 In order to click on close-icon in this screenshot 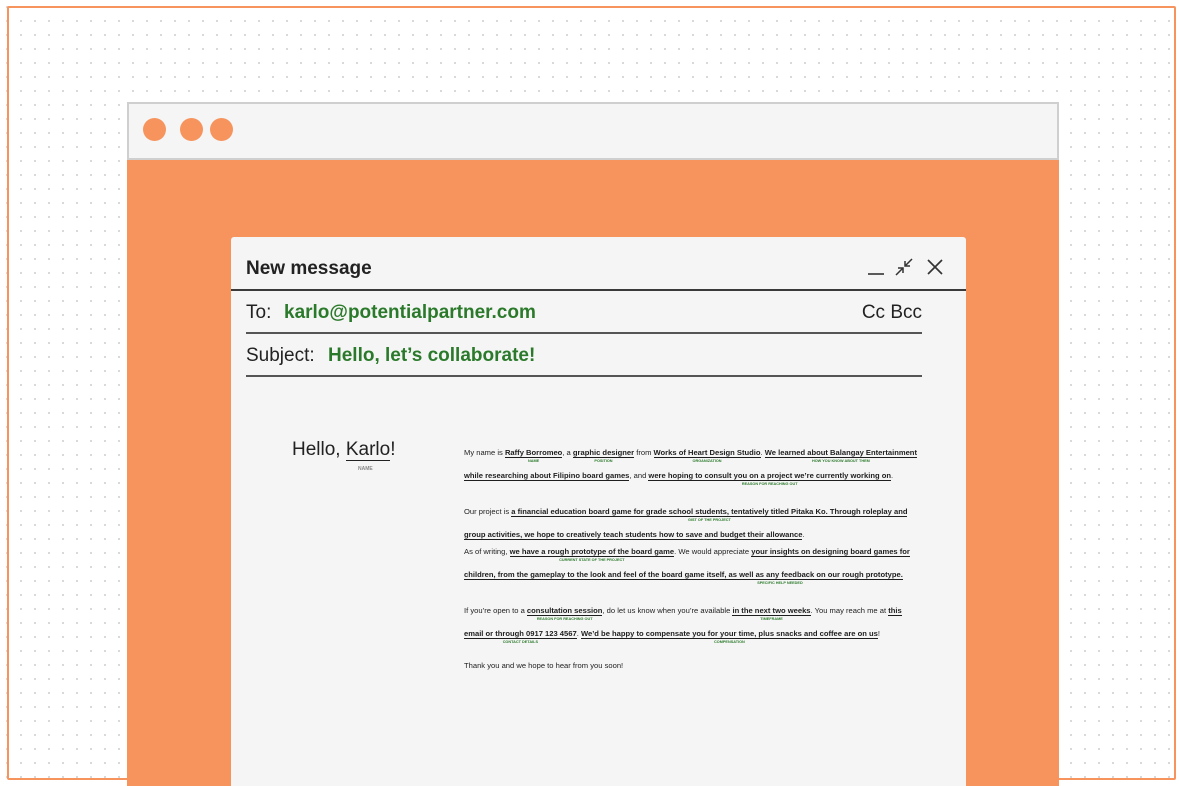, I will do `click(935, 267)`.